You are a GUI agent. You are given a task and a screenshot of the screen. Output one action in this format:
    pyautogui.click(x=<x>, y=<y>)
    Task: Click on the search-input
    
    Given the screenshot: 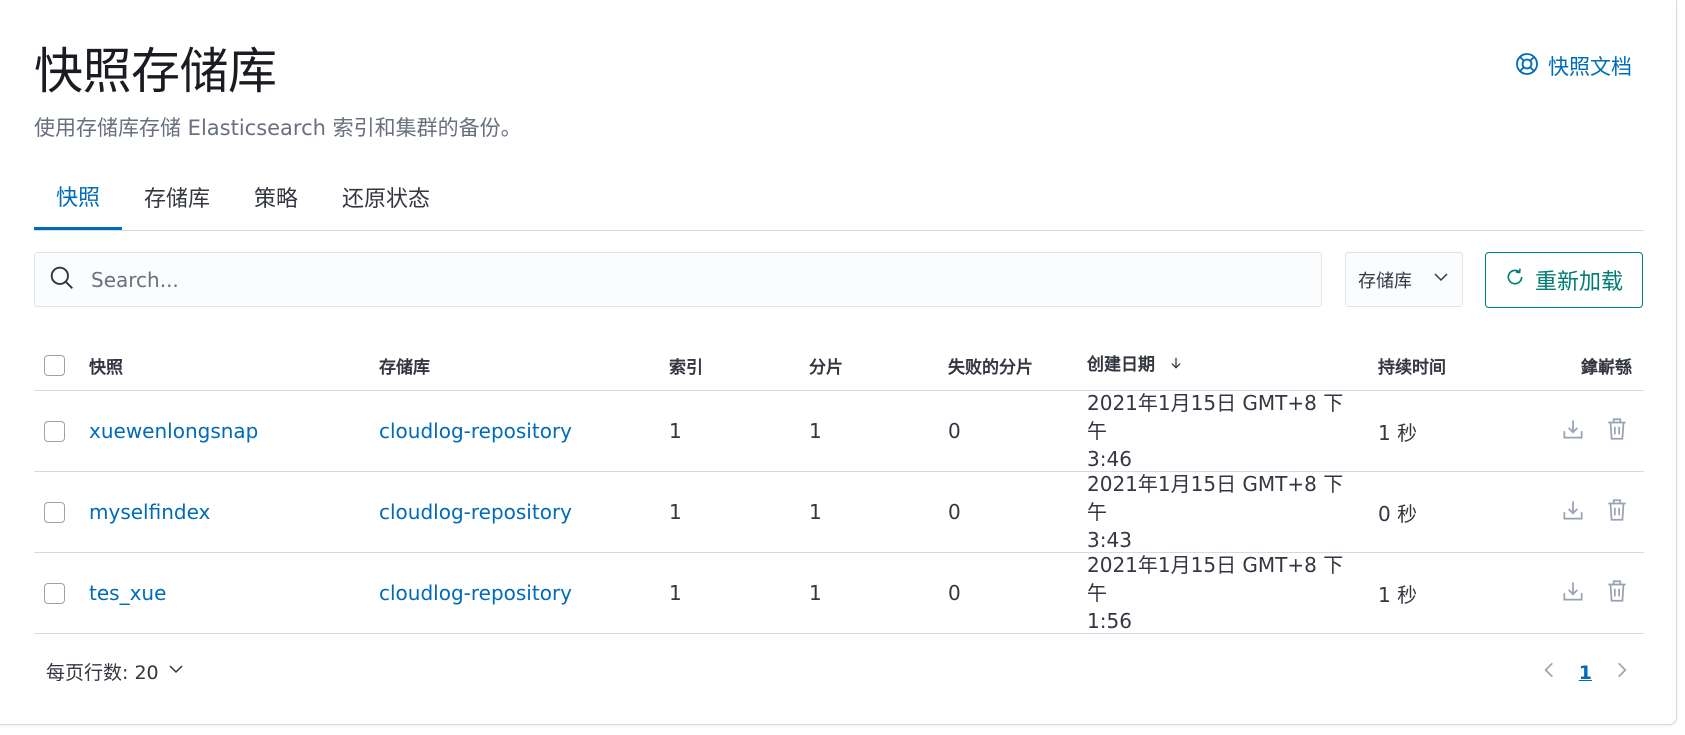 What is the action you would take?
    pyautogui.click(x=641, y=279)
    